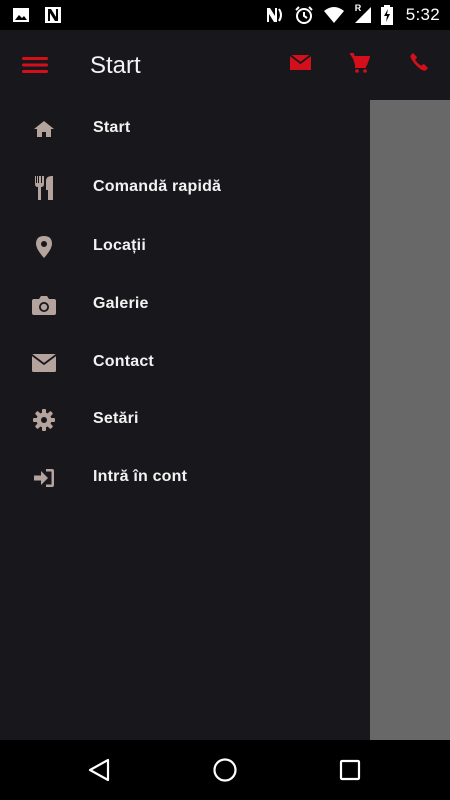 This screenshot has height=800, width=450. What do you see at coordinates (300, 64) in the screenshot?
I see `mail-icon` at bounding box center [300, 64].